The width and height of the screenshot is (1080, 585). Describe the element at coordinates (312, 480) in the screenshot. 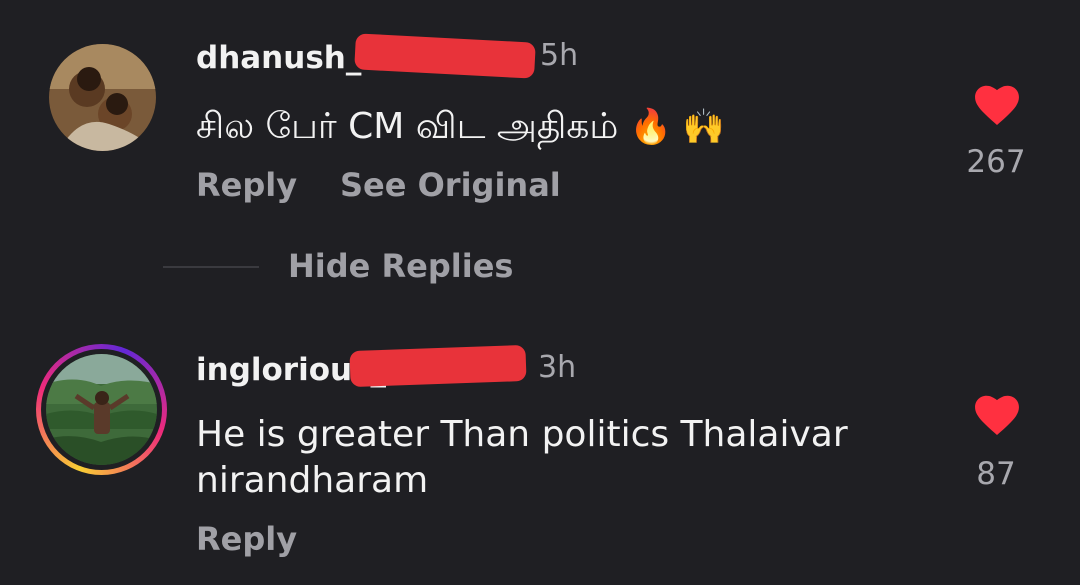

I see `comment-text-line-2: nirandharam` at that location.